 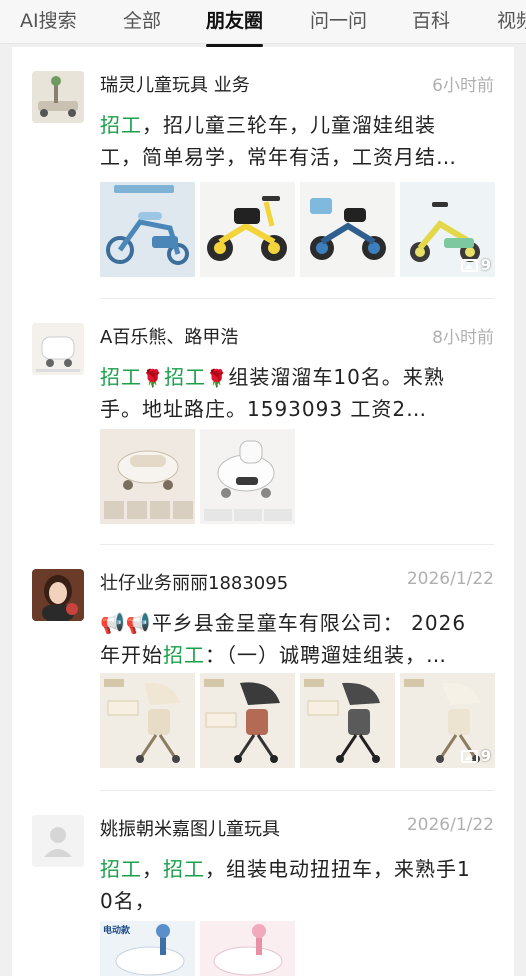 I want to click on search-tab-bar: AI搜索 全部 朋友圈 问一问 百科 视频, so click(x=263, y=23).